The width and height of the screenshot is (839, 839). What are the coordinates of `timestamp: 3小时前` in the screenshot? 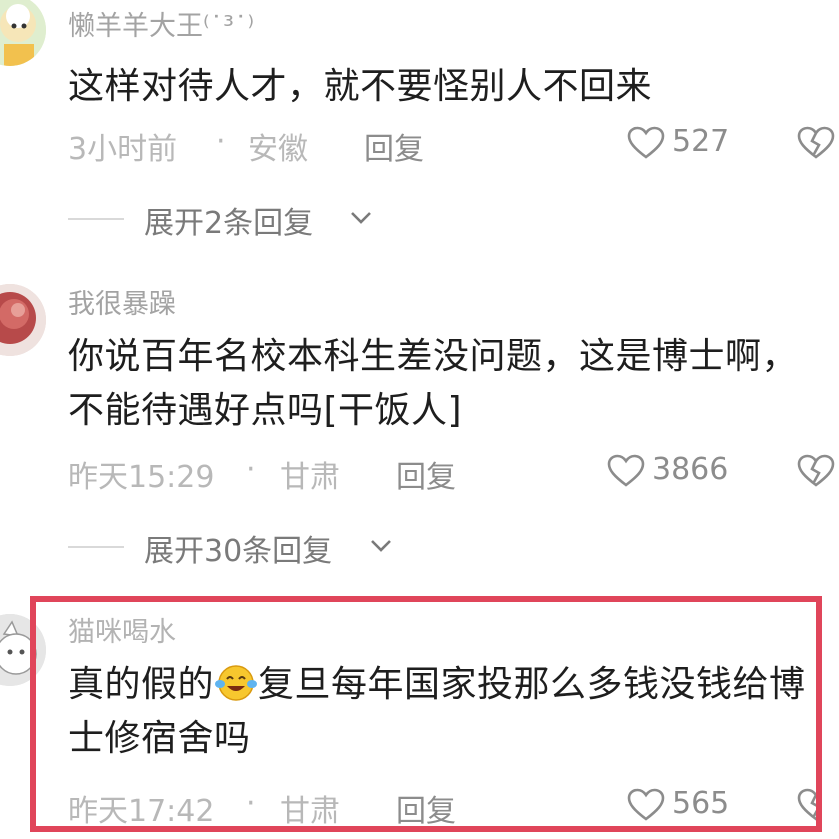 It's located at (123, 149).